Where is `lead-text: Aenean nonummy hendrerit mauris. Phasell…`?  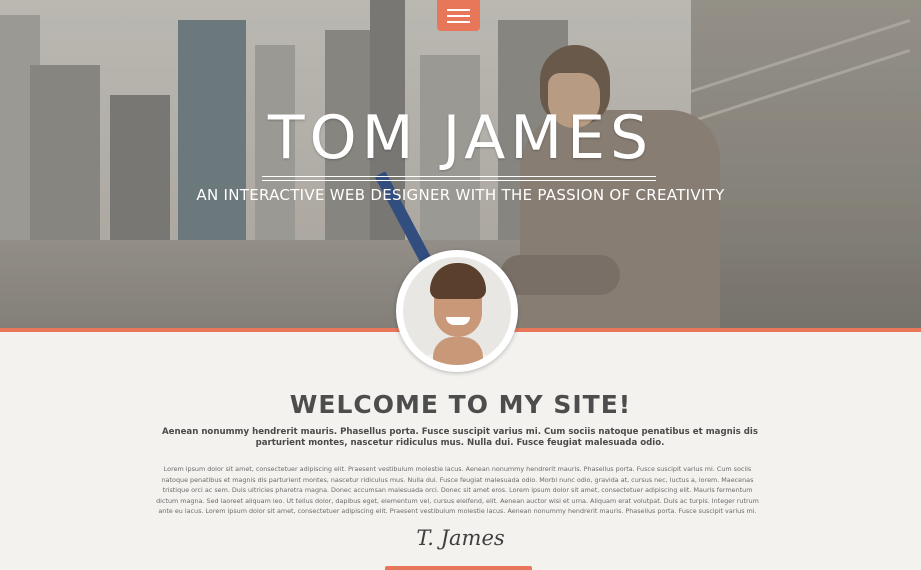
lead-text: Aenean nonummy hendrerit mauris. Phasell… is located at coordinates (459, 437).